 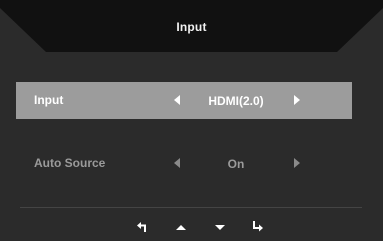 What do you see at coordinates (184, 100) in the screenshot?
I see `menu-item-input: Input HDMI(2.0)` at bounding box center [184, 100].